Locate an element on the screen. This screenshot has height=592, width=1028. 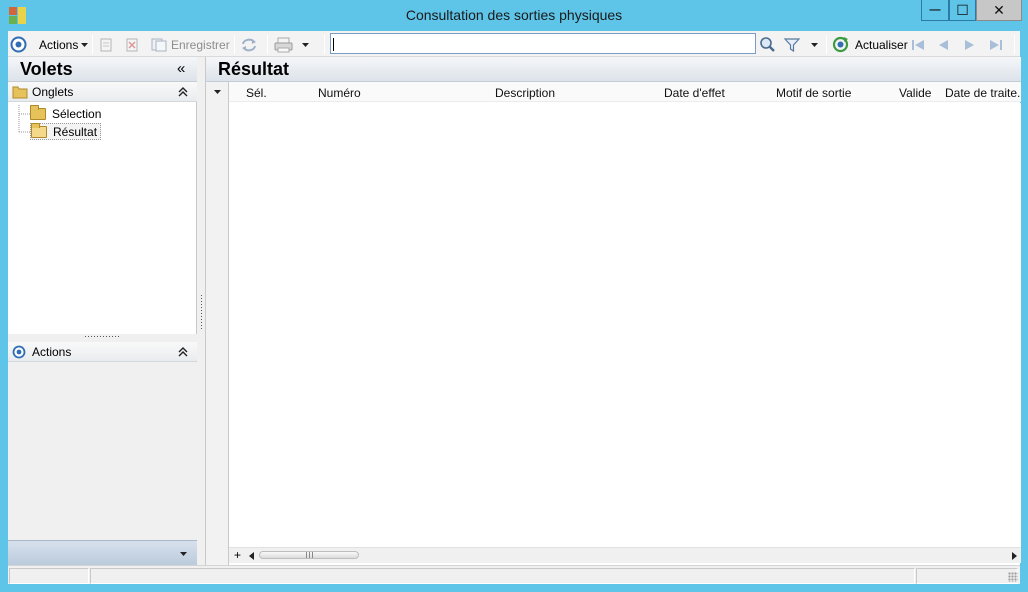
scroll-left-icon is located at coordinates (252, 556).